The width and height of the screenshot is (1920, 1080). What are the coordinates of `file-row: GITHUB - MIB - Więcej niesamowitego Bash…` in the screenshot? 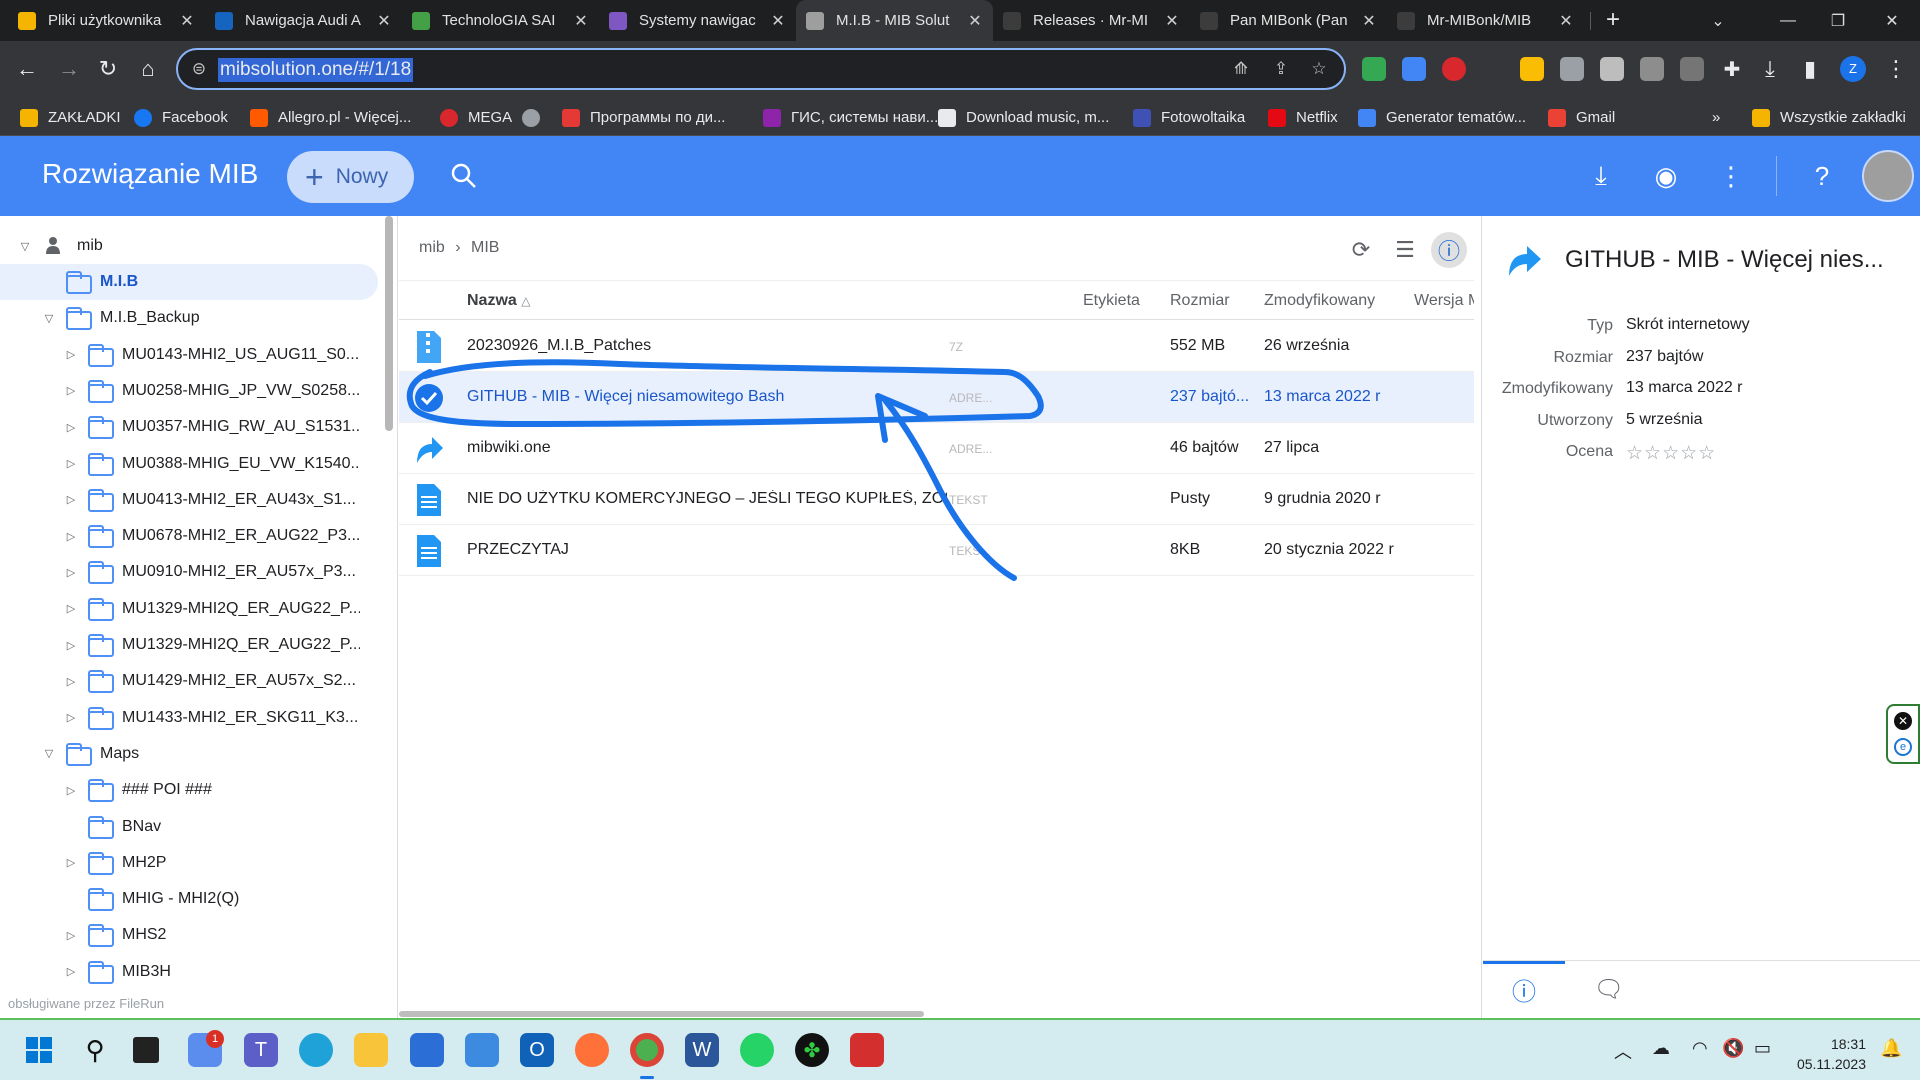 It's located at (936, 397).